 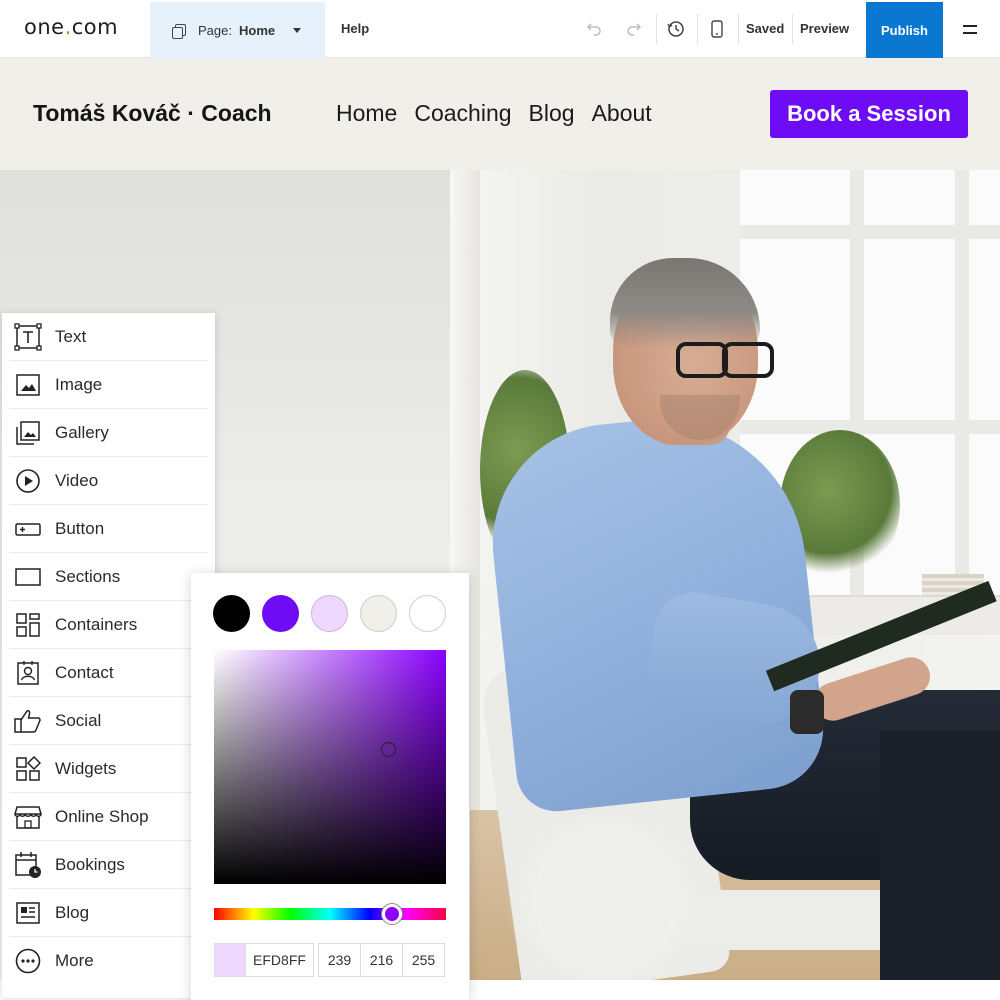 What do you see at coordinates (329, 613) in the screenshot?
I see `swatch-lavender` at bounding box center [329, 613].